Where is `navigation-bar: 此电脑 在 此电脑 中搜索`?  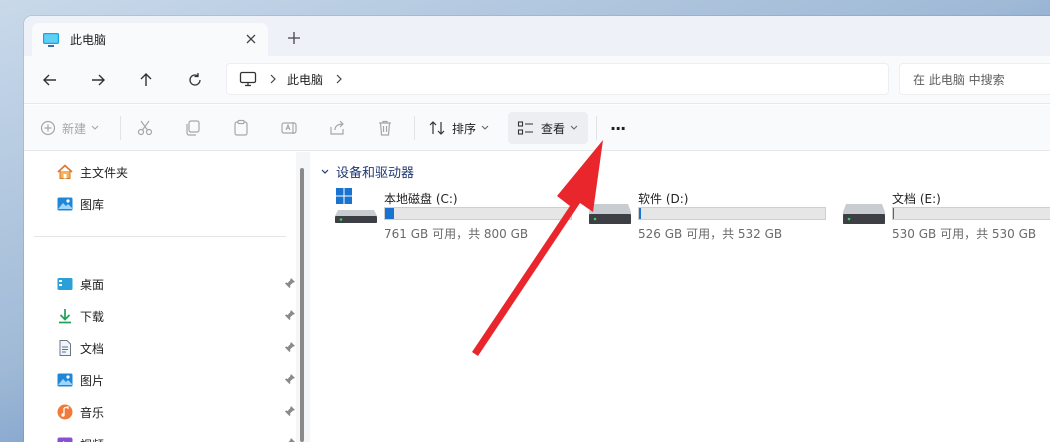 navigation-bar: 此电脑 在 此电脑 中搜索 is located at coordinates (537, 80).